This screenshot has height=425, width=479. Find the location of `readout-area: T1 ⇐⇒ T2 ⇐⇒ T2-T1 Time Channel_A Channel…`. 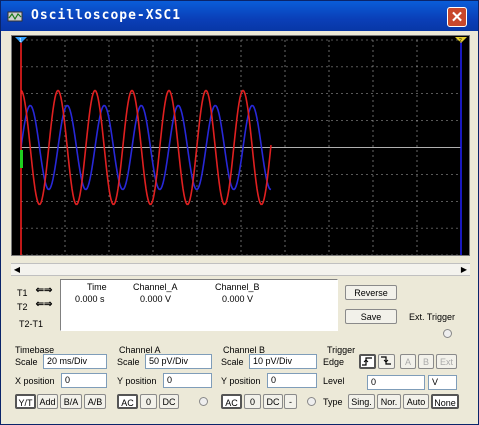

readout-area: T1 ⇐⇒ T2 ⇐⇒ T2-T1 Time Channel_A Channel… is located at coordinates (240, 308).